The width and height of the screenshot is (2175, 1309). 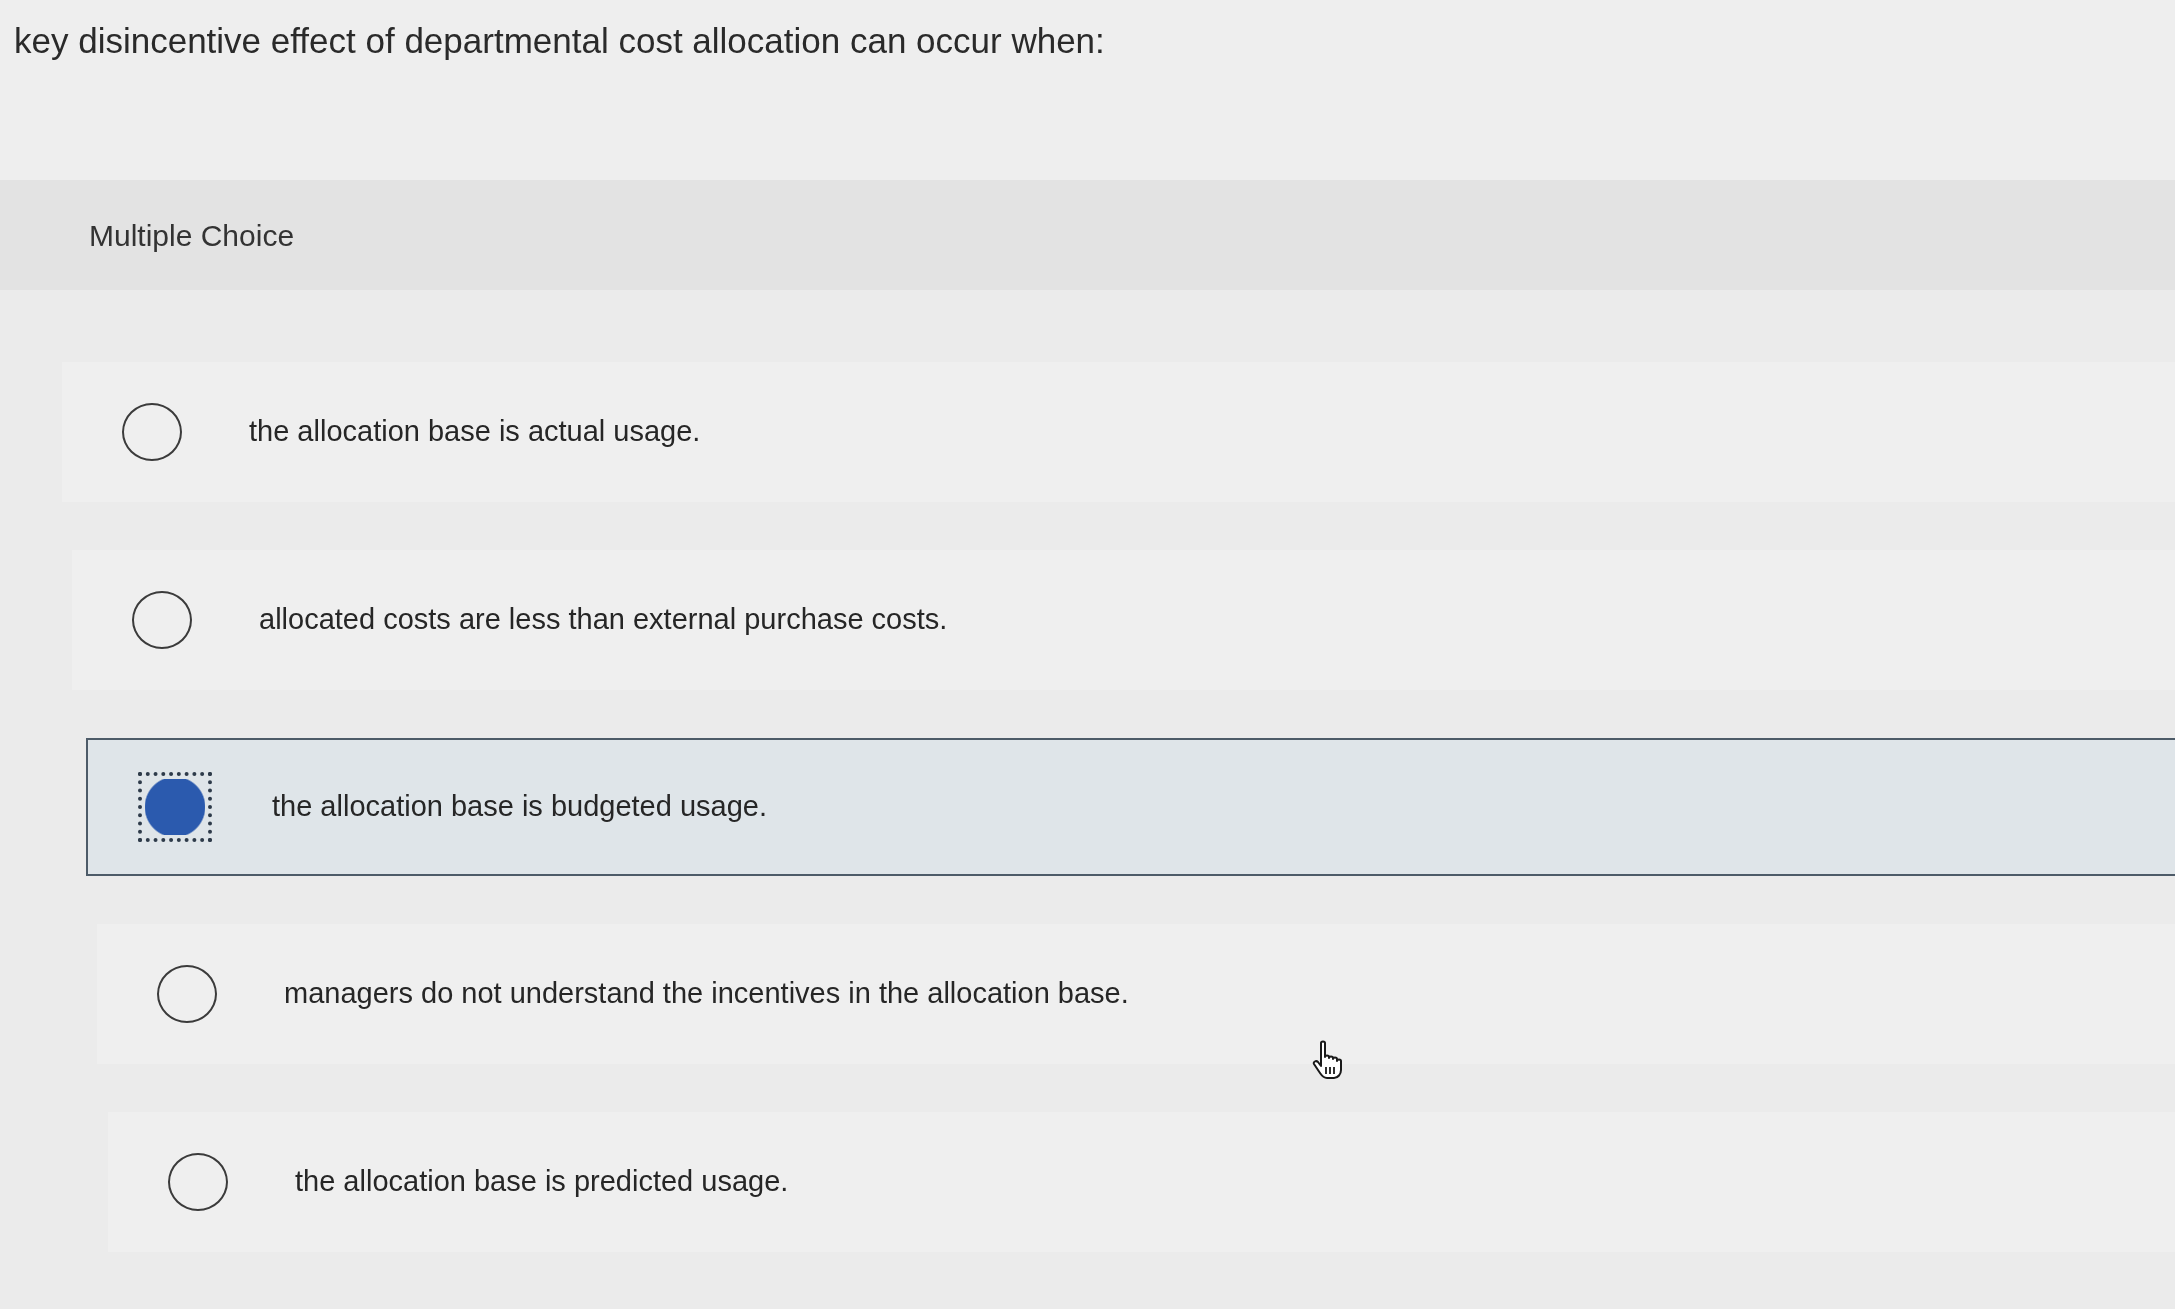 What do you see at coordinates (192, 235) in the screenshot?
I see `section-label: Multiple Choice` at bounding box center [192, 235].